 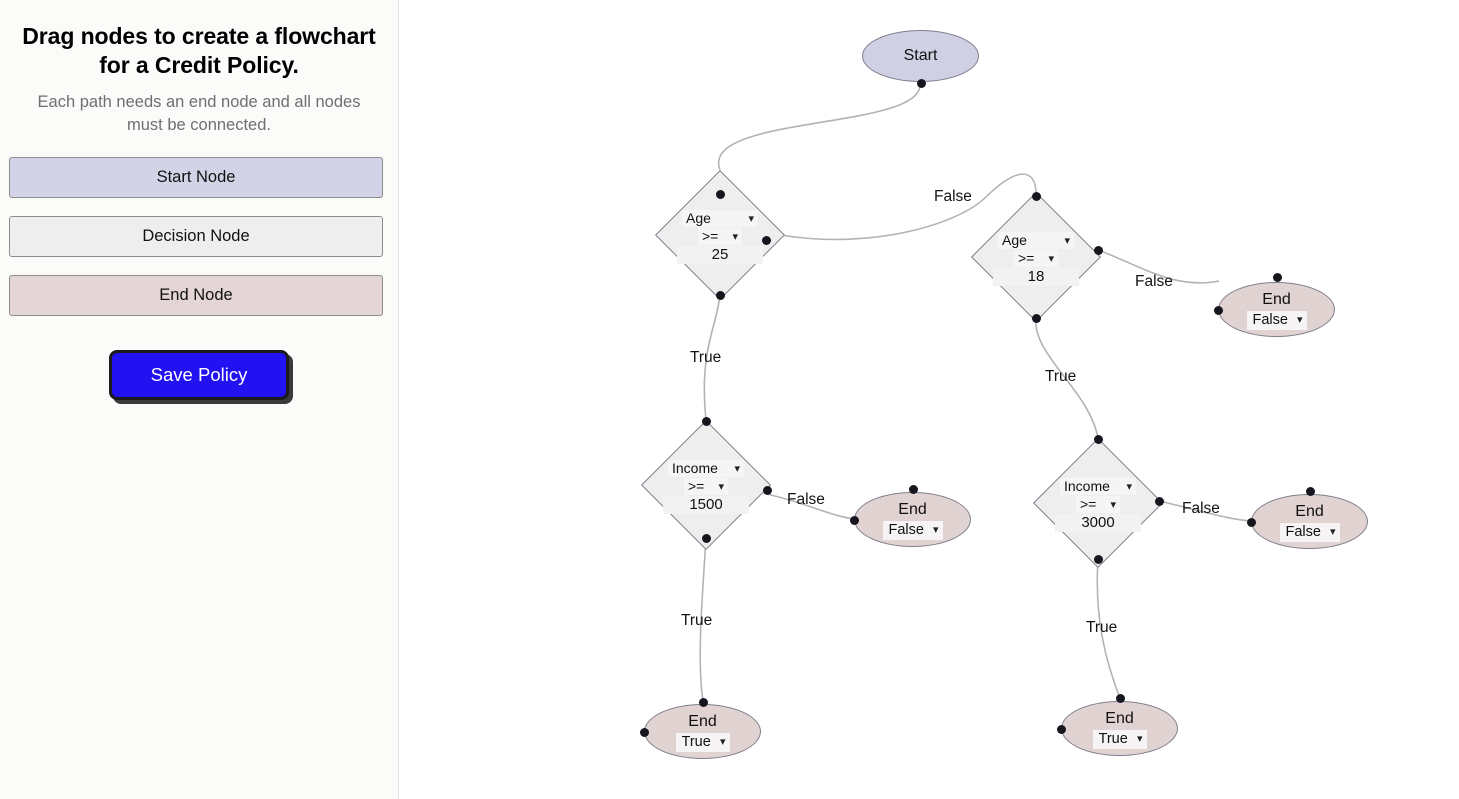 What do you see at coordinates (806, 499) in the screenshot?
I see `edge-label-income1500-false: False` at bounding box center [806, 499].